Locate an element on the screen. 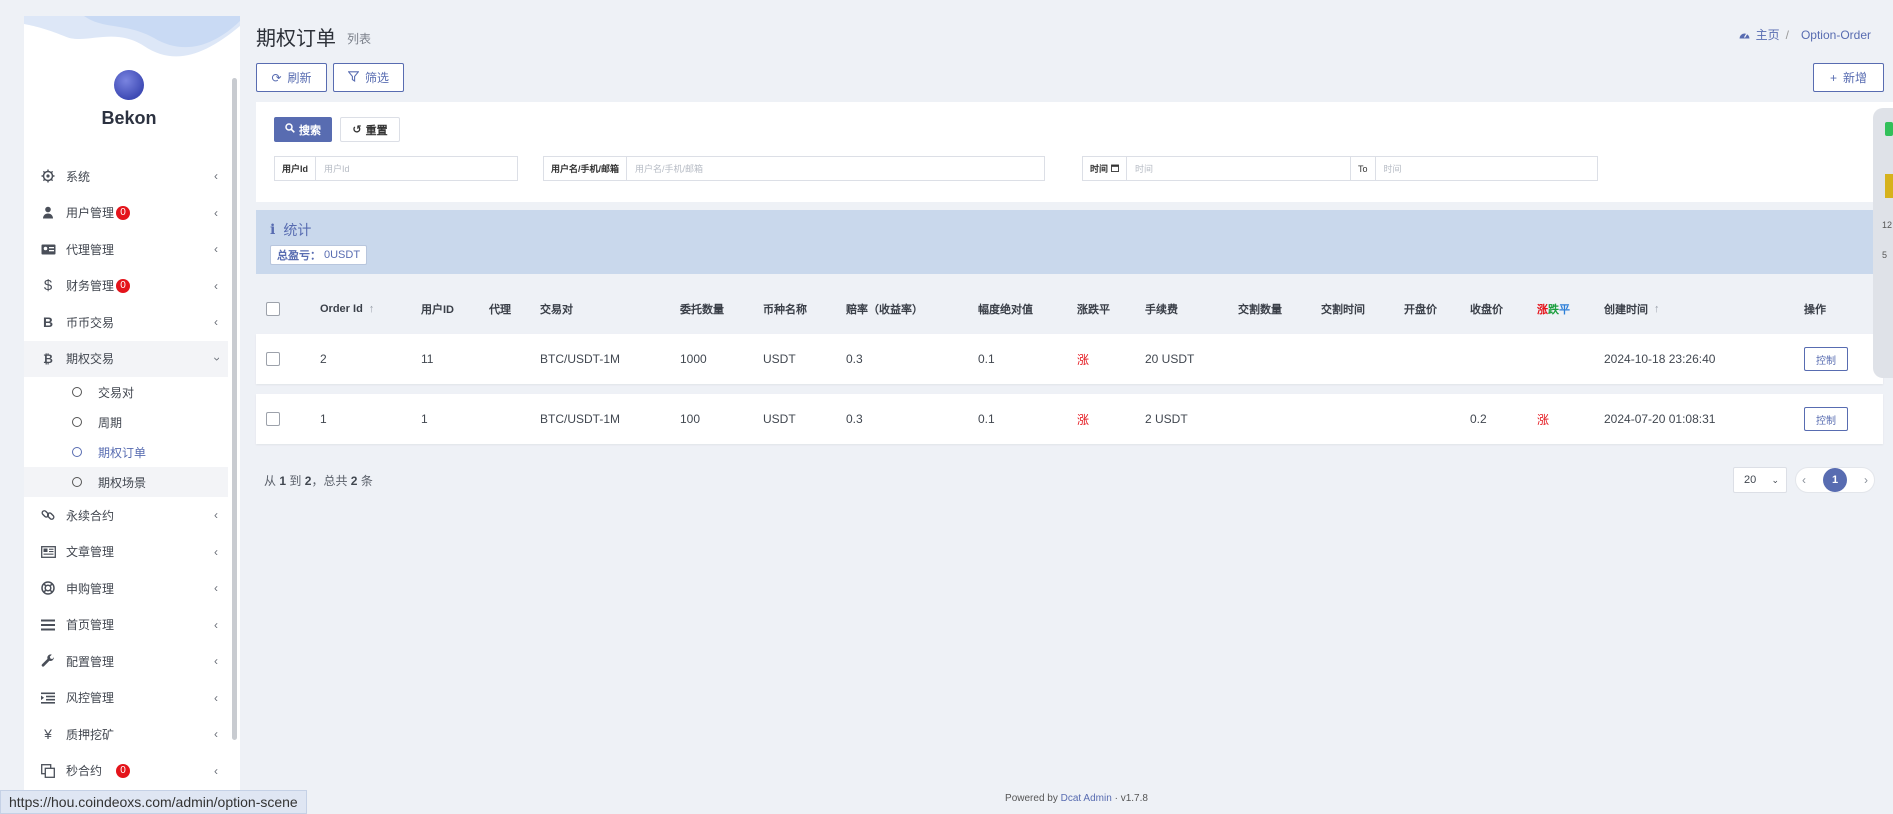  search-button: 搜索 is located at coordinates (303, 129).